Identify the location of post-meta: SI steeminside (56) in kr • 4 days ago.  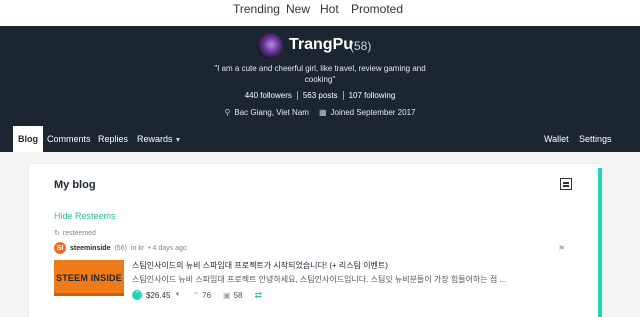
(120, 248).